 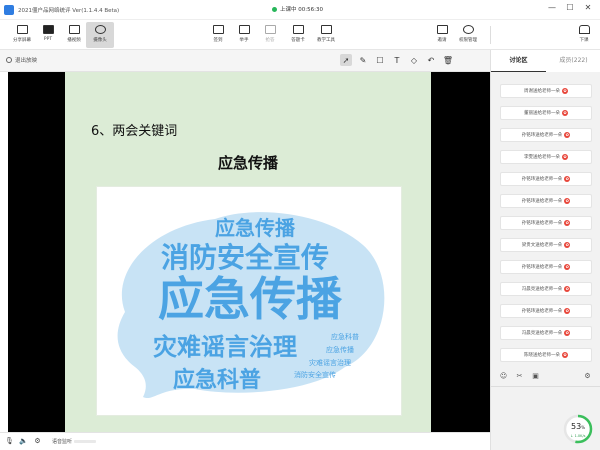 I want to click on wordcloud-word: 灾难谣言治理, so click(x=330, y=362).